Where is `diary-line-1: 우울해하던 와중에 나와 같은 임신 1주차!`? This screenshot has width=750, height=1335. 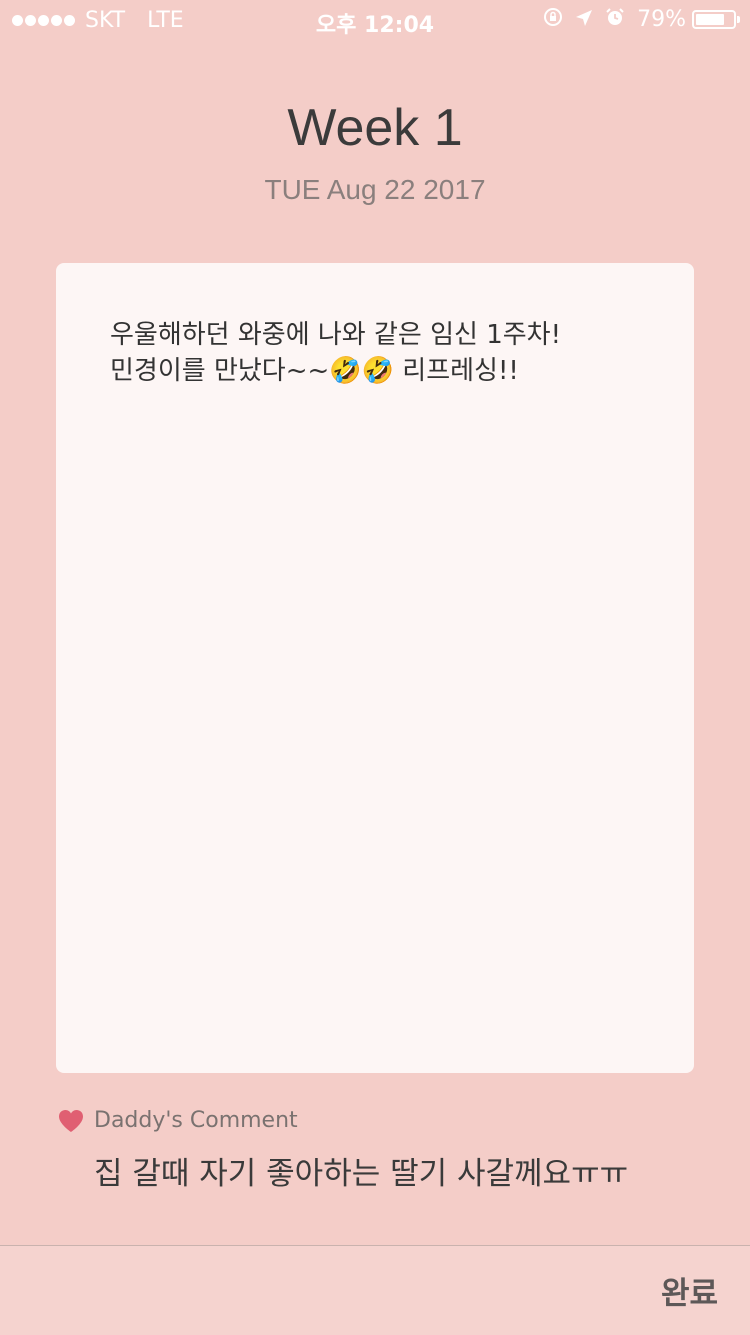 diary-line-1: 우울해하던 와중에 나와 같은 임신 1주차! is located at coordinates (336, 335).